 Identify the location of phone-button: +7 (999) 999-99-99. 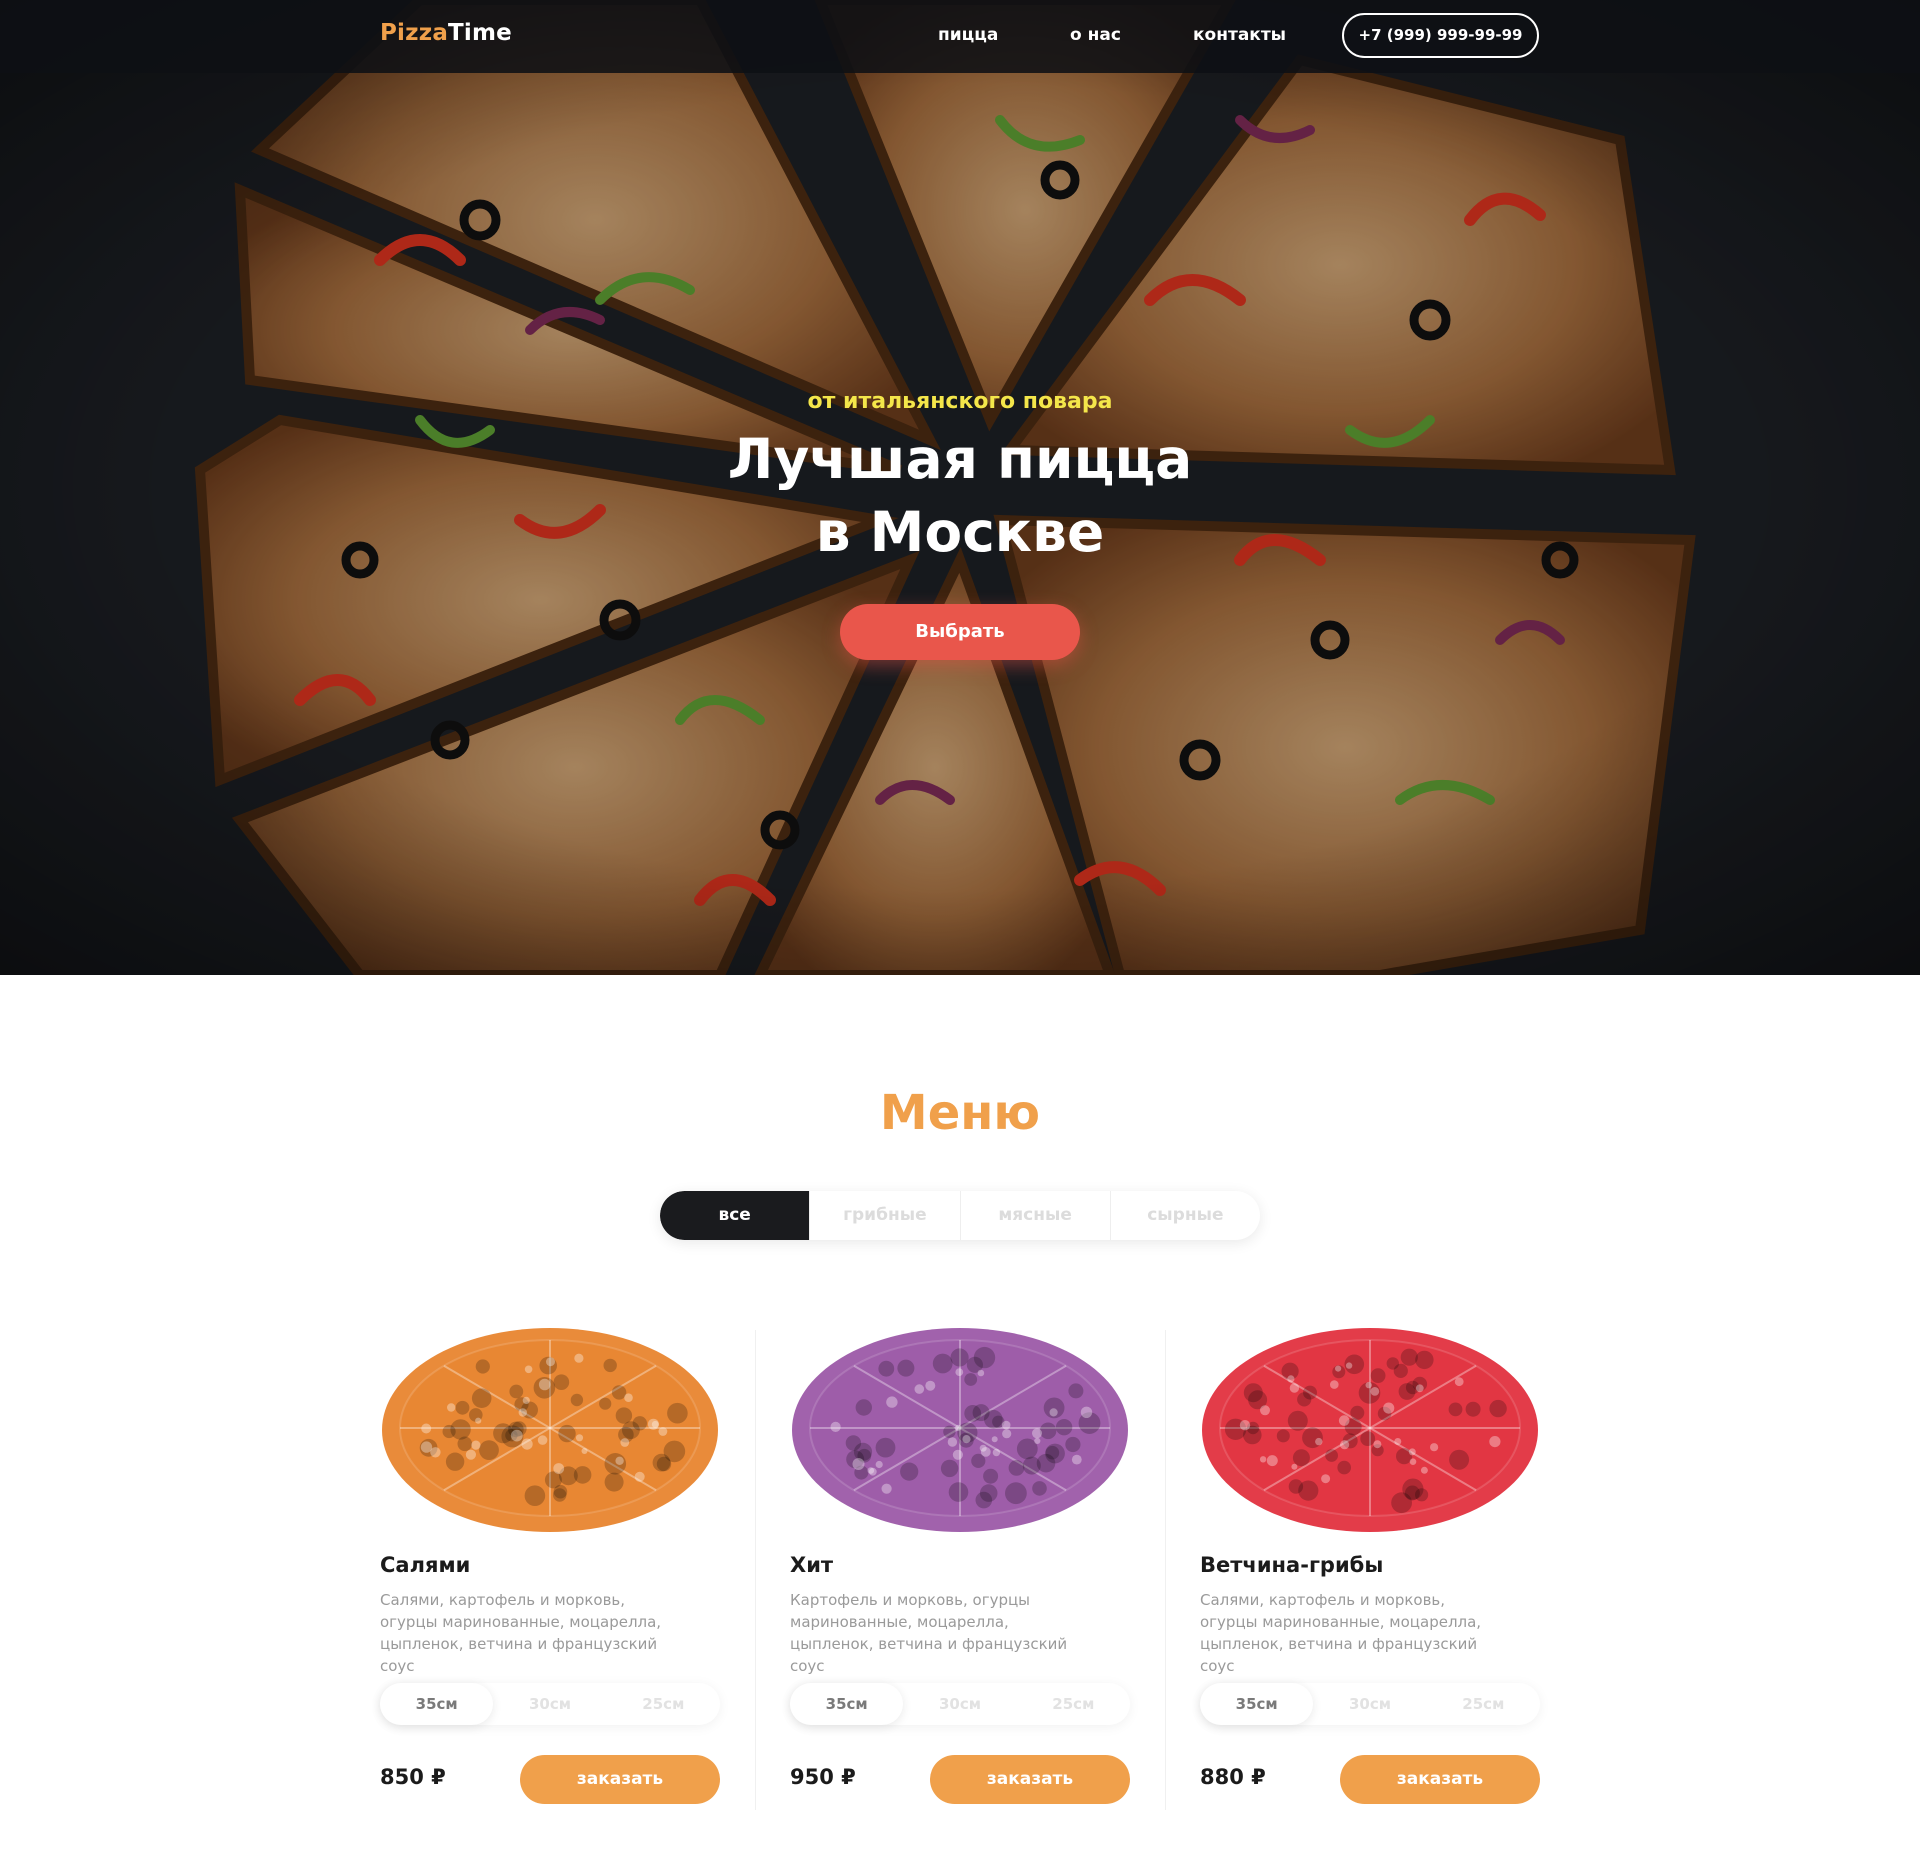
(1440, 35).